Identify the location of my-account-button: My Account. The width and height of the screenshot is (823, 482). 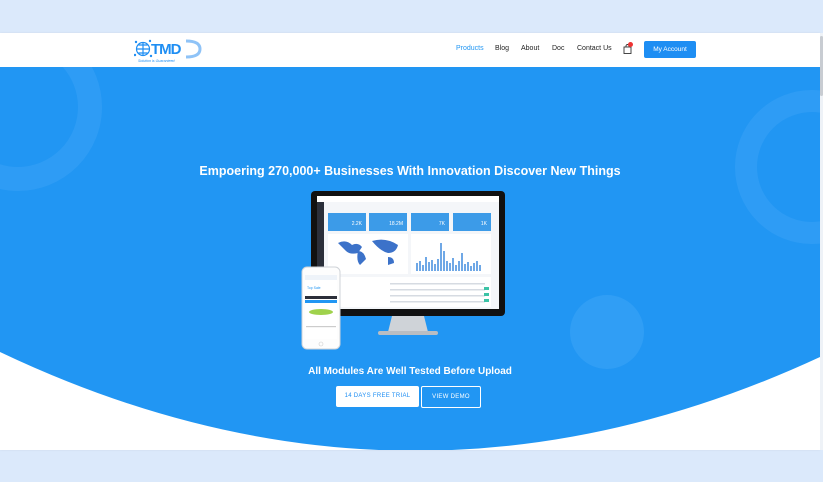
(670, 49).